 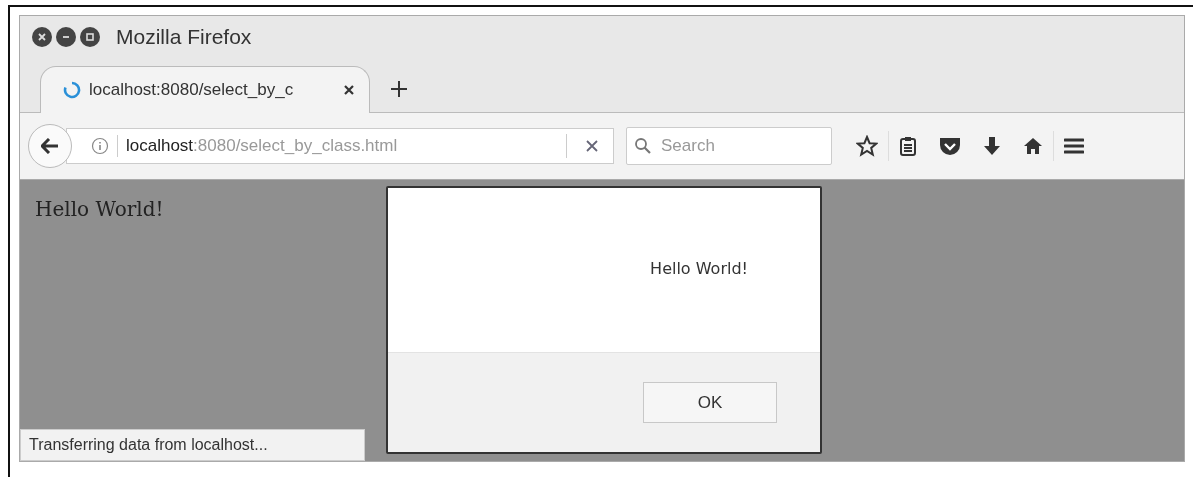 What do you see at coordinates (192, 90) in the screenshot?
I see `tab-title: localhost:8080/select_by_c` at bounding box center [192, 90].